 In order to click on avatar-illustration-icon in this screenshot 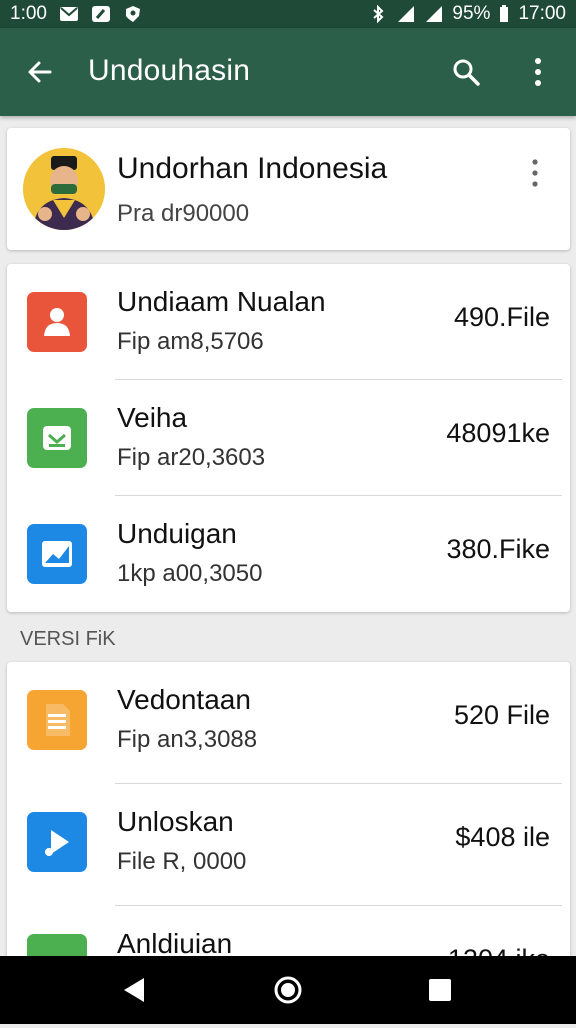, I will do `click(64, 189)`.